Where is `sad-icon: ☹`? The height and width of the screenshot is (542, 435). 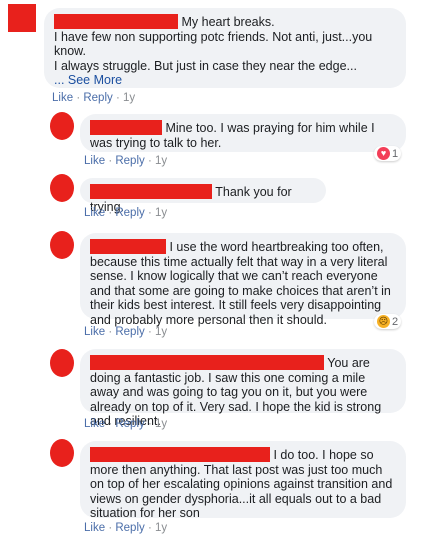
sad-icon: ☹ is located at coordinates (383, 321).